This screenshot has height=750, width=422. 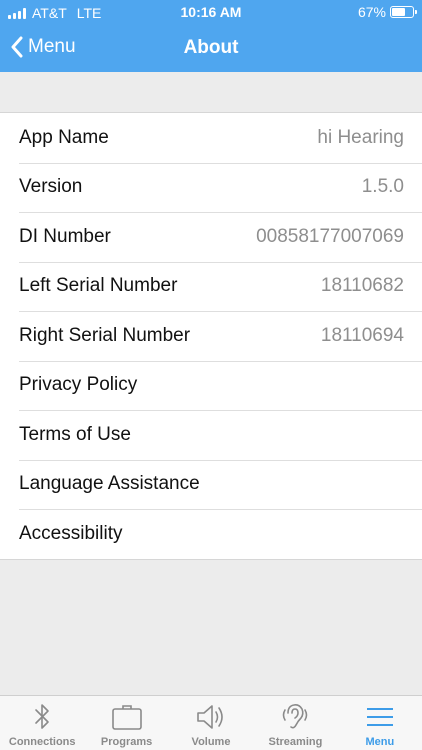 I want to click on header-bar: AT&T LTE 10:16 AM 67% Menu About, so click(x=211, y=36).